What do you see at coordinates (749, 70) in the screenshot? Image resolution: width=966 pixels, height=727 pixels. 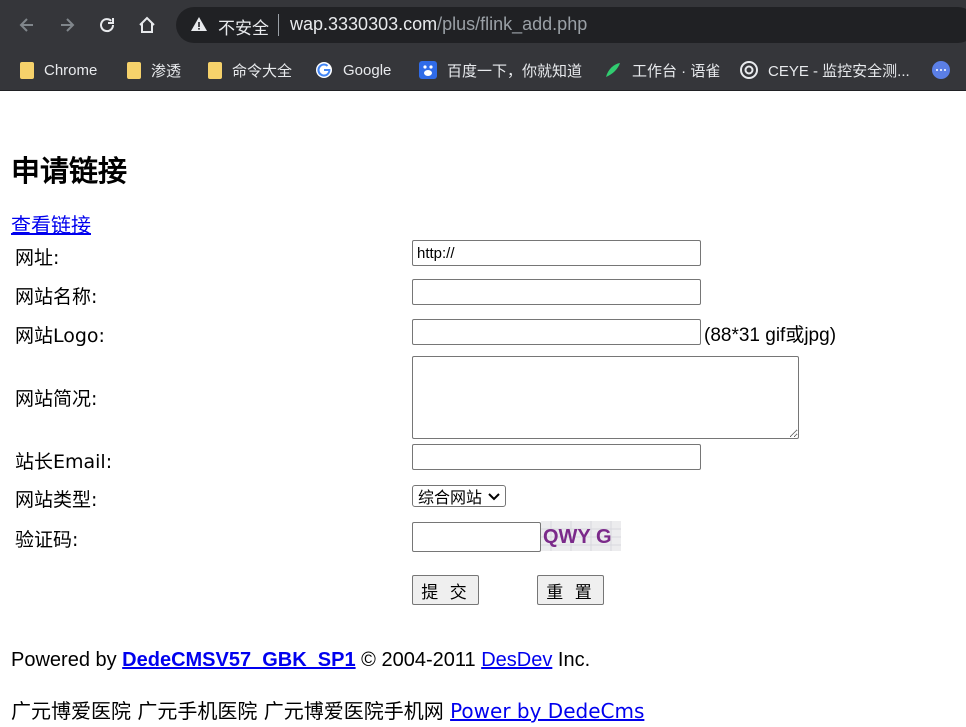 I see `ceye-icon` at bounding box center [749, 70].